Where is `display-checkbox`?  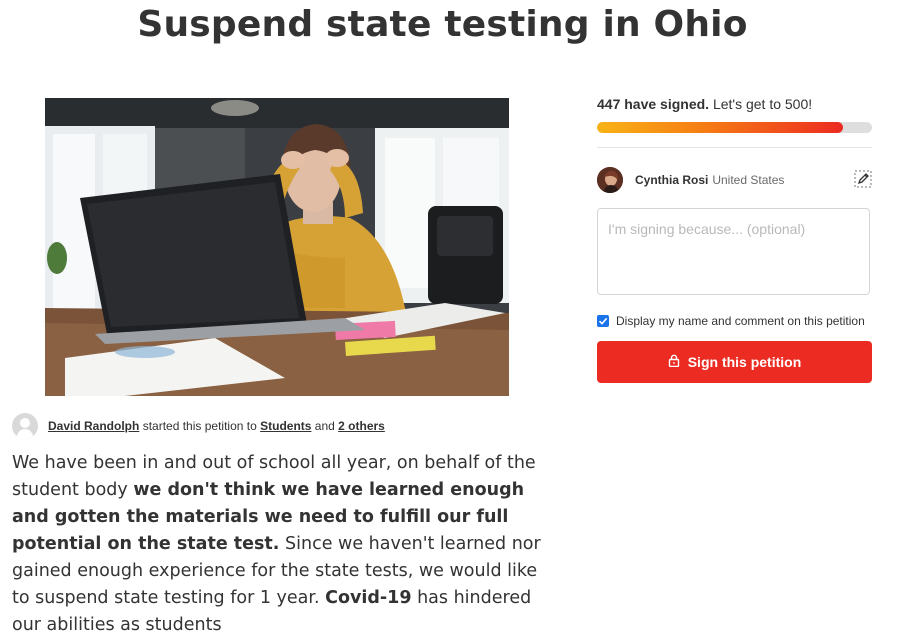 display-checkbox is located at coordinates (603, 321).